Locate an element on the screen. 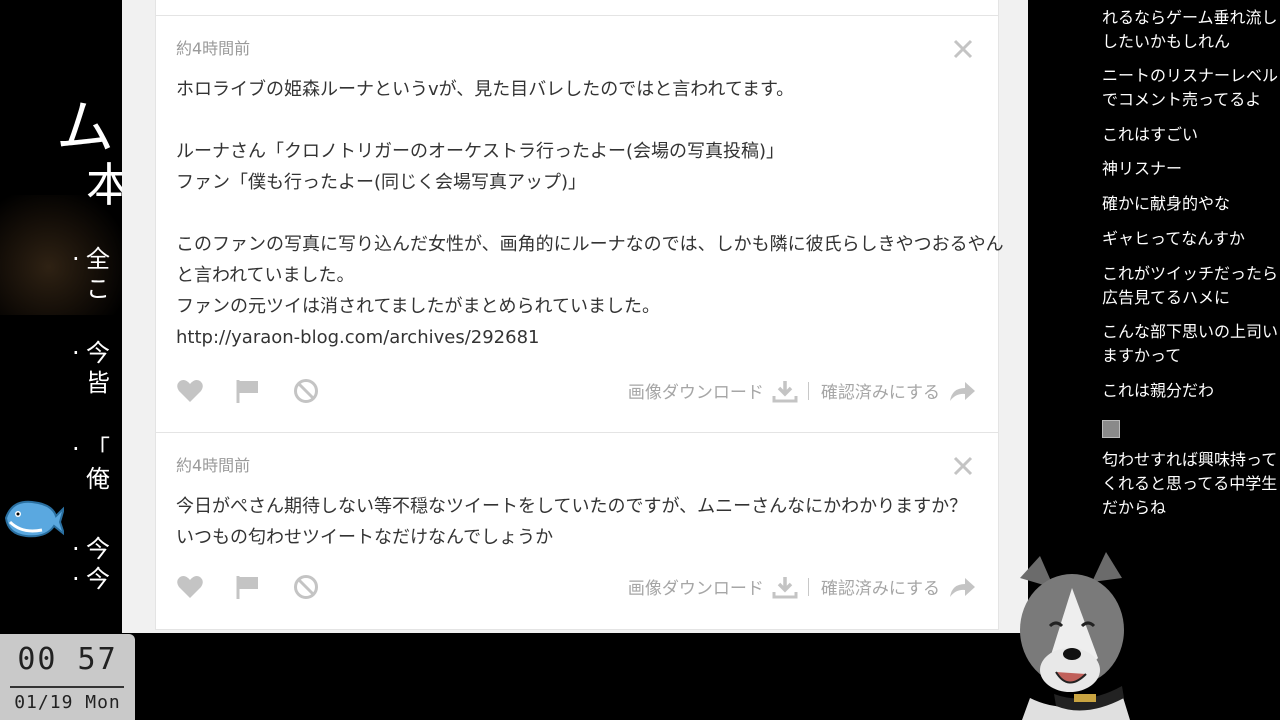 The height and width of the screenshot is (720, 1280). slide-bullet-cont: こ is located at coordinates (98, 289).